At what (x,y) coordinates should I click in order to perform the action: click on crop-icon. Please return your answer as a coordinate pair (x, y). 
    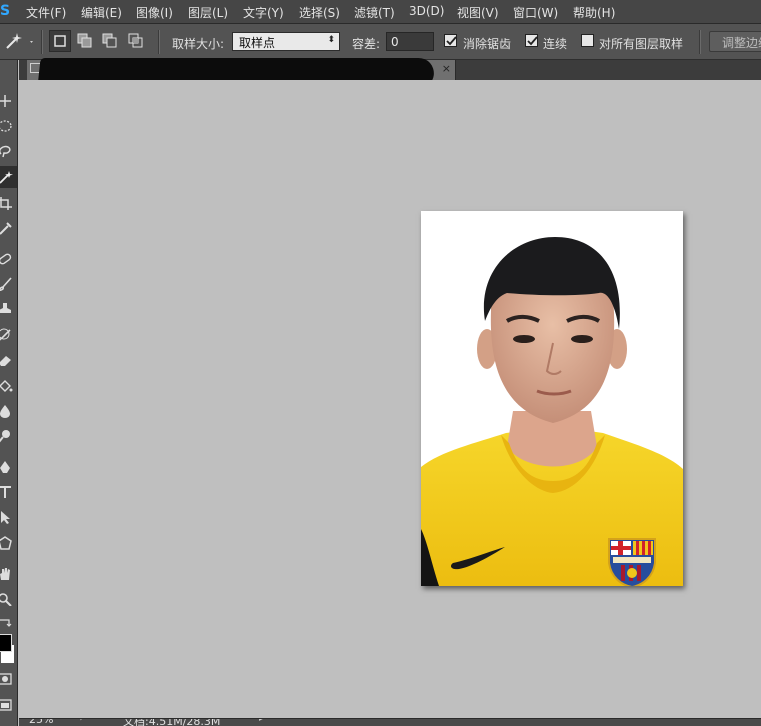
    Looking at the image, I should click on (6, 203).